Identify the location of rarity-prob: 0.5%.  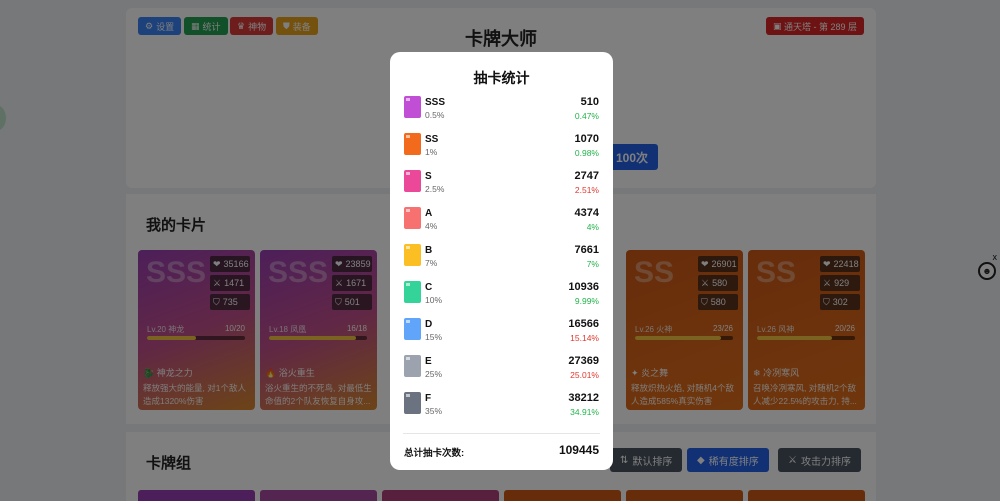
(435, 115).